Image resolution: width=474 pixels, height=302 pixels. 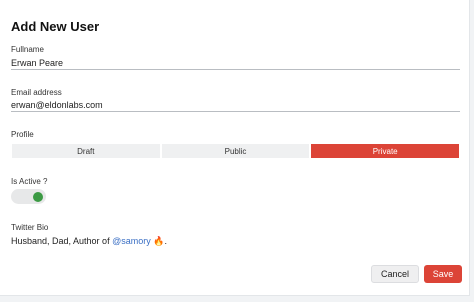 I want to click on fire-emoji-icon: 🔥, so click(x=159, y=241).